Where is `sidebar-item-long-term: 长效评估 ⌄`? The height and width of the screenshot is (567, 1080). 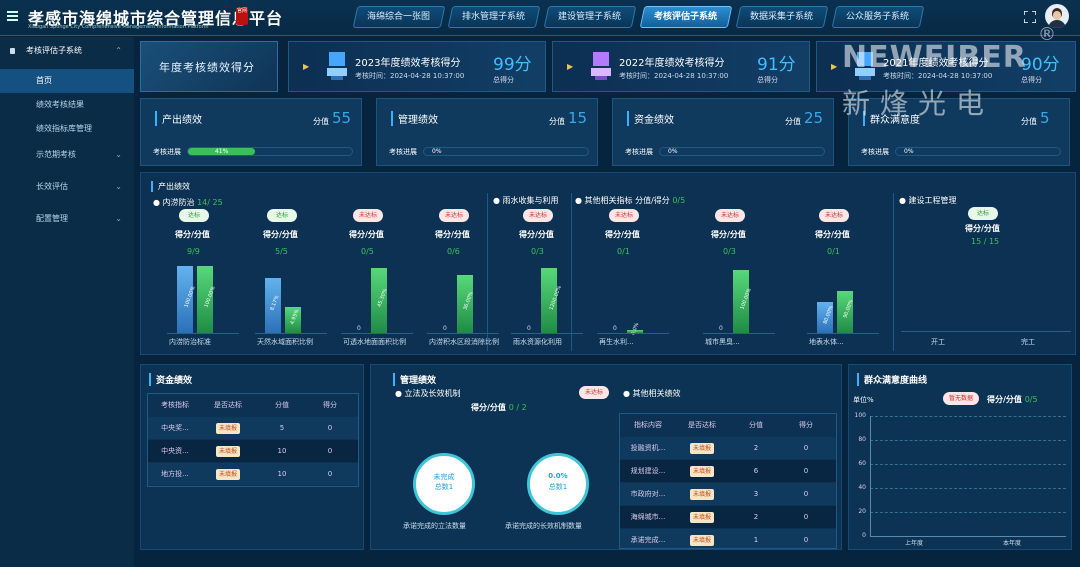 sidebar-item-long-term: 长效评估 ⌄ is located at coordinates (67, 187).